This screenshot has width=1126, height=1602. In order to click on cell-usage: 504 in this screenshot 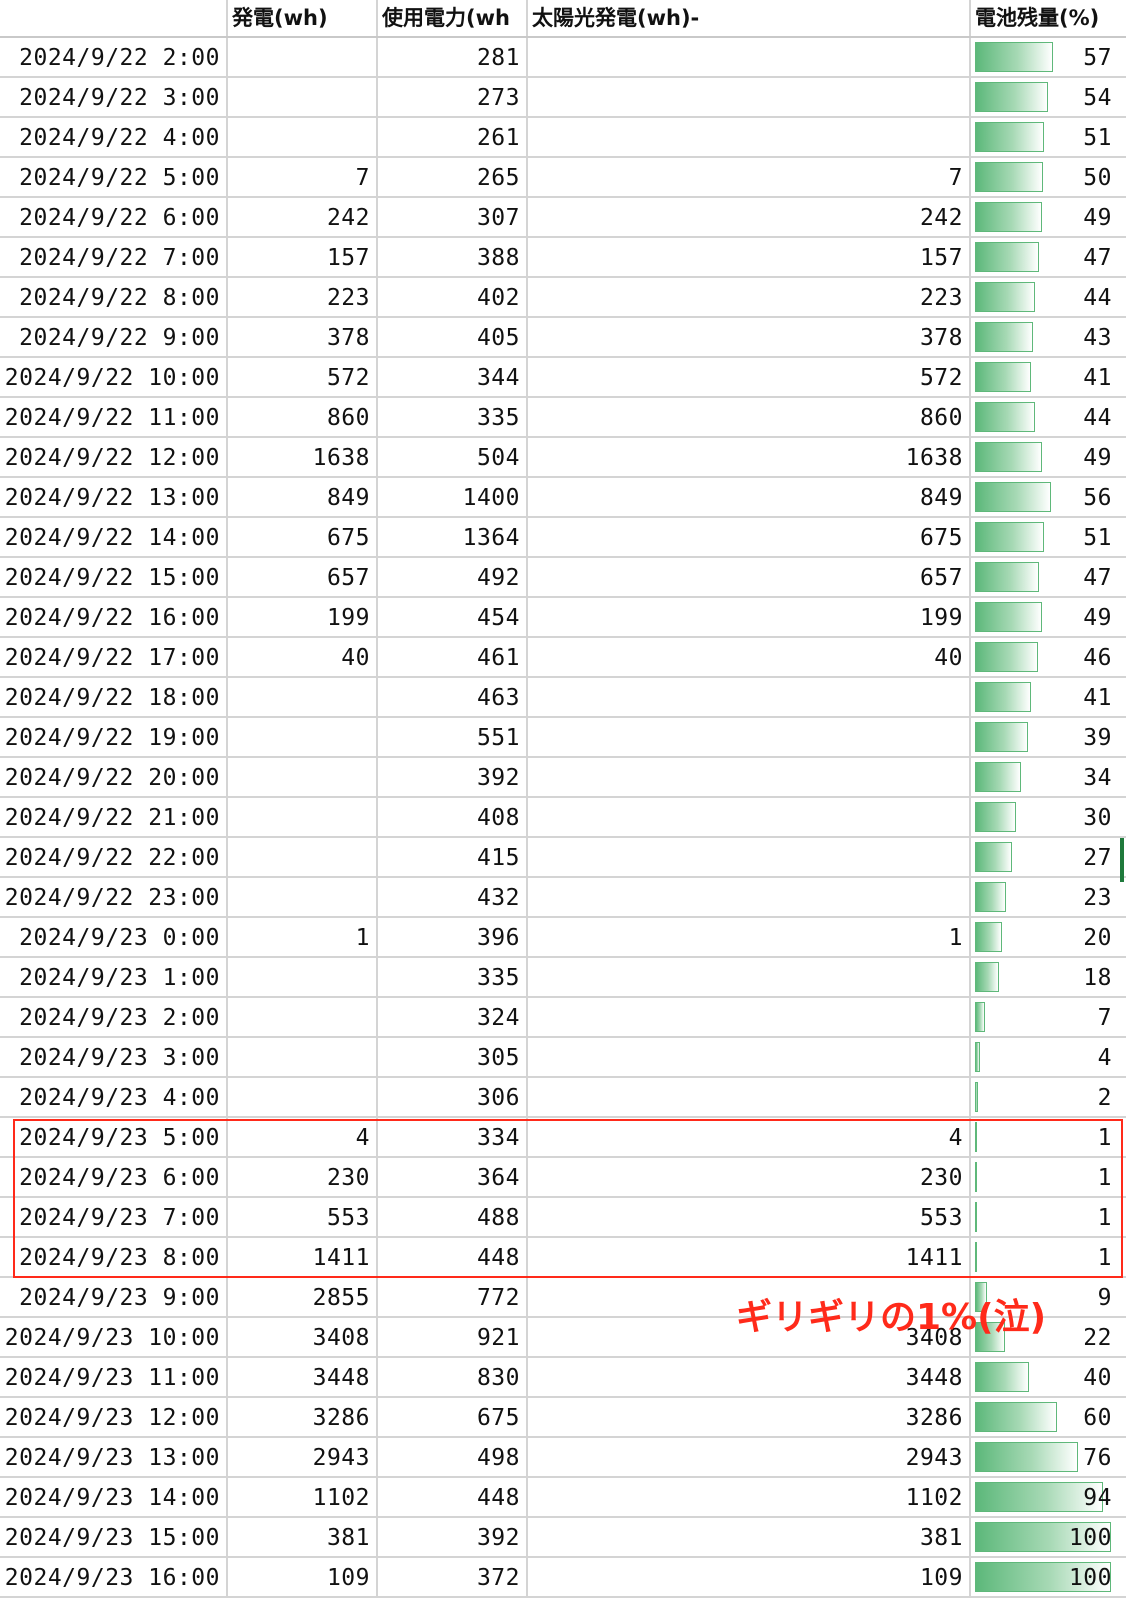, I will do `click(453, 457)`.